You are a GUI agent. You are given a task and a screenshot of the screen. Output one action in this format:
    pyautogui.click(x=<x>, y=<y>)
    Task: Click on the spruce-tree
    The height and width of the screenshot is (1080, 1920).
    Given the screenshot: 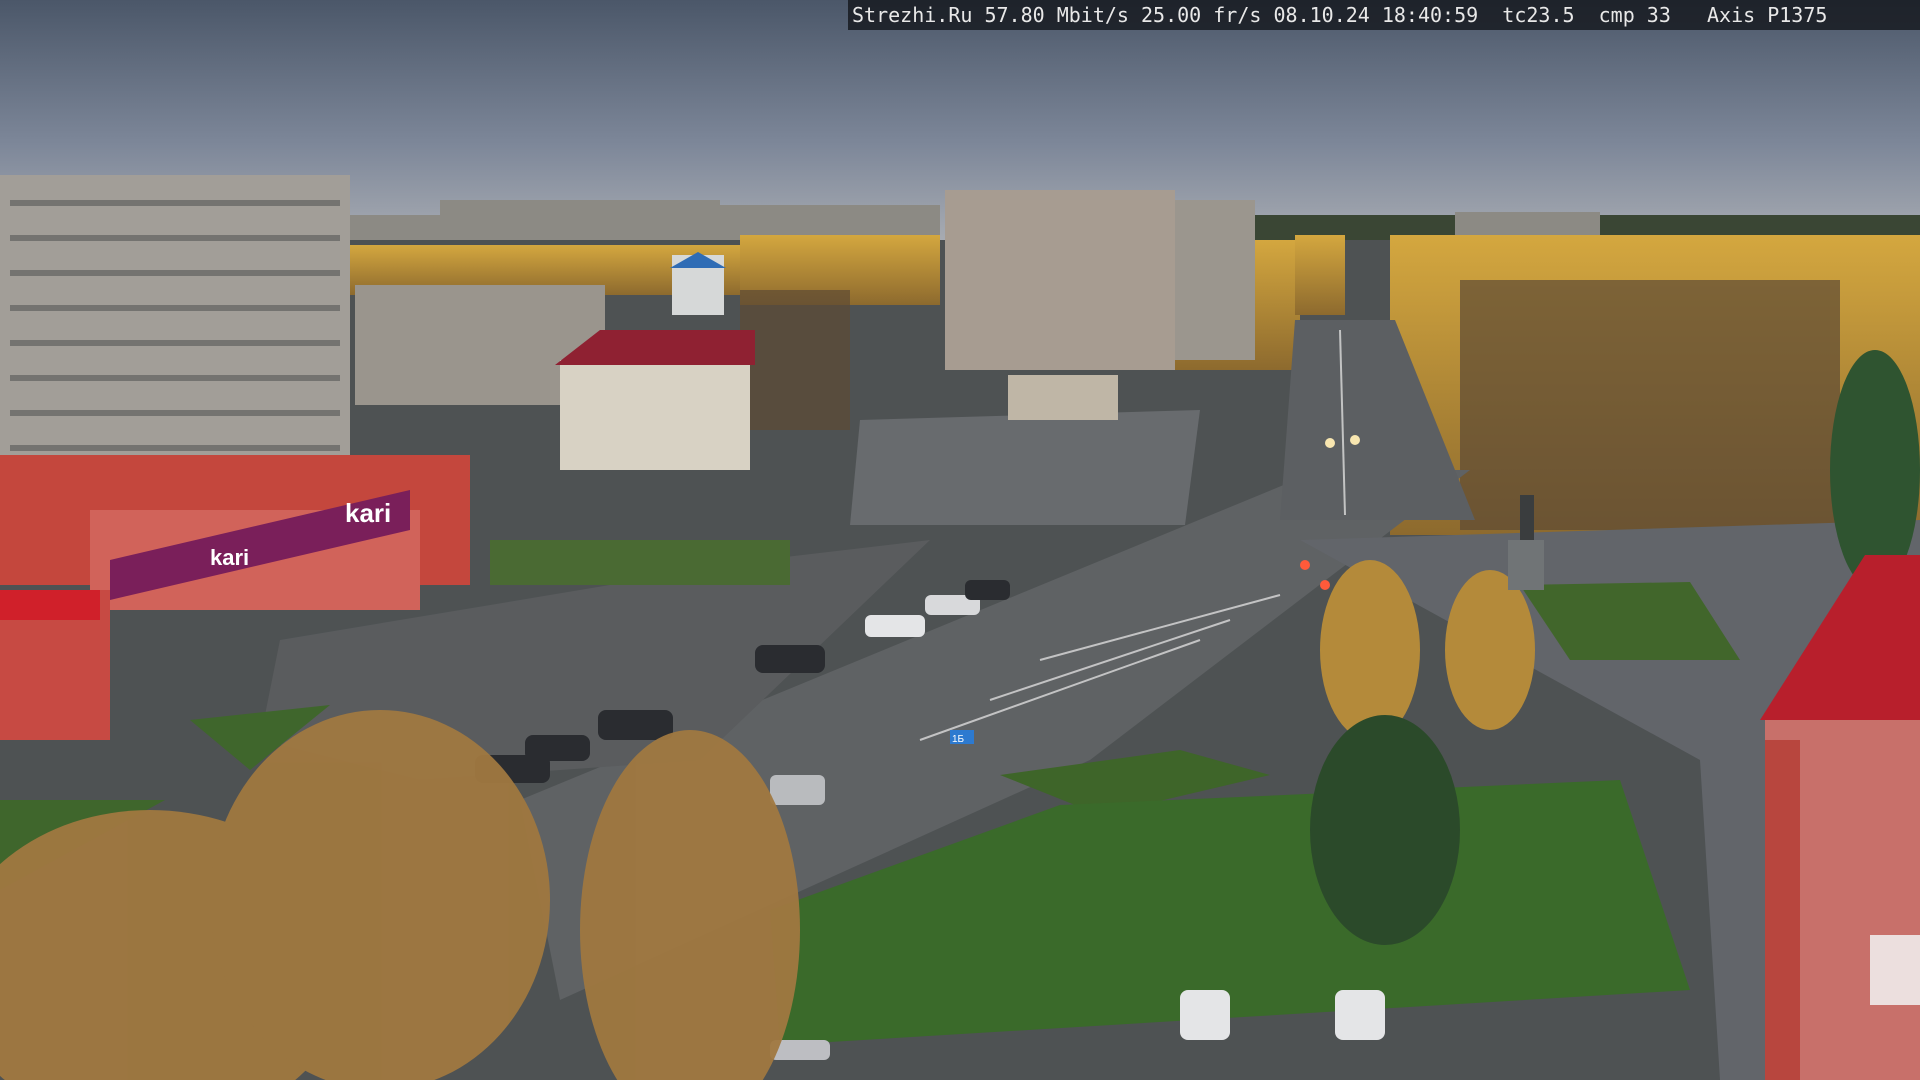 What is the action you would take?
    pyautogui.click(x=1385, y=830)
    